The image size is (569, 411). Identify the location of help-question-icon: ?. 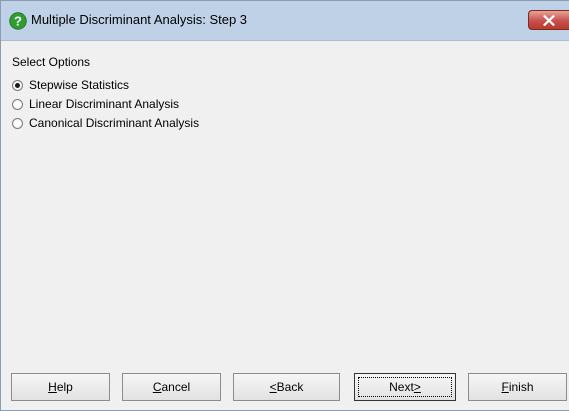
(18, 21).